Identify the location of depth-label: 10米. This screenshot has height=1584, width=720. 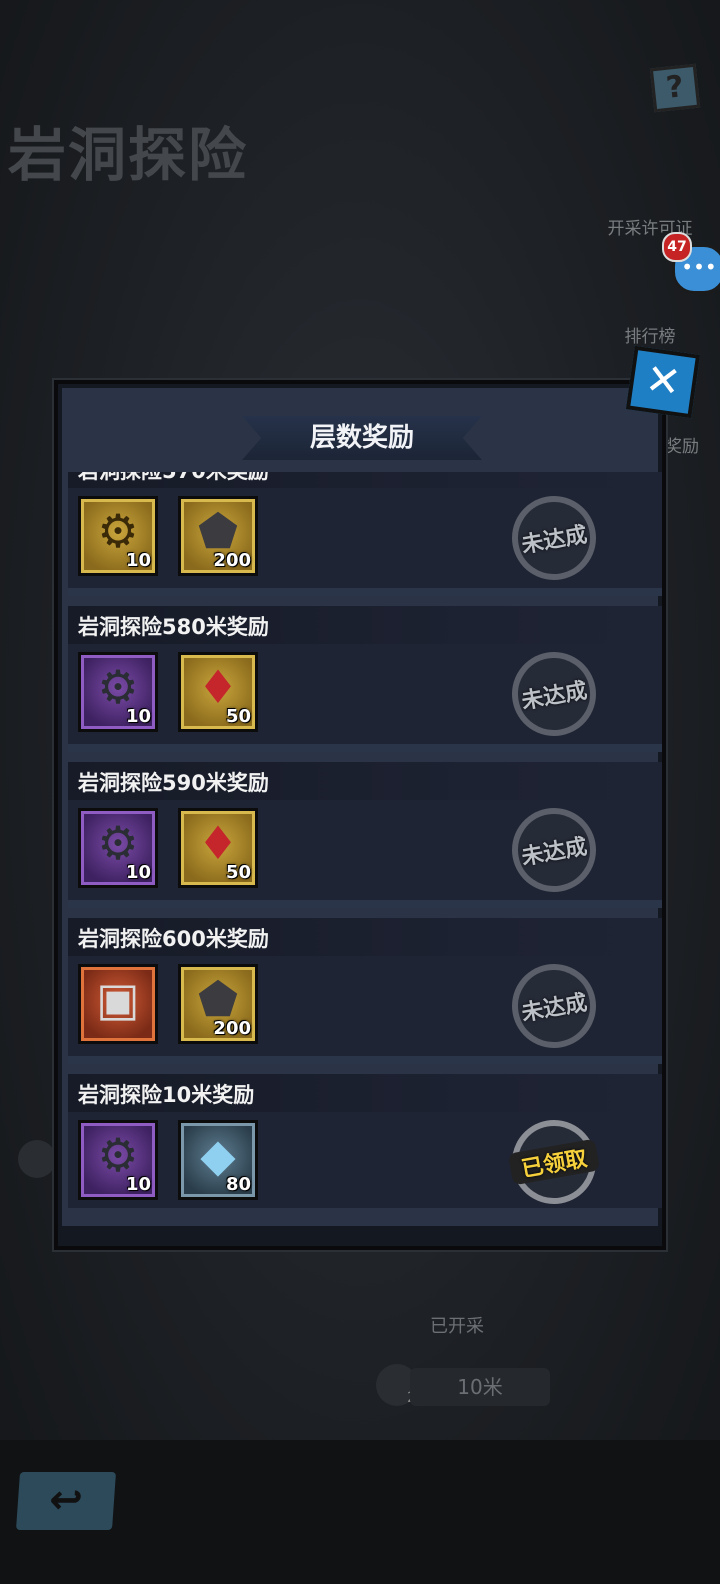
(480, 1387).